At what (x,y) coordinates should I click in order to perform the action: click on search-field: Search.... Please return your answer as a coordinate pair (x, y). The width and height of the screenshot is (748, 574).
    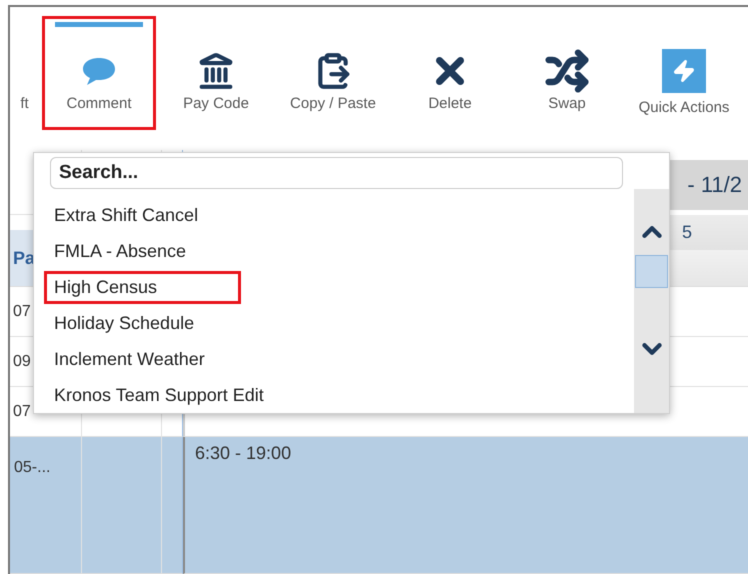
    Looking at the image, I should click on (336, 173).